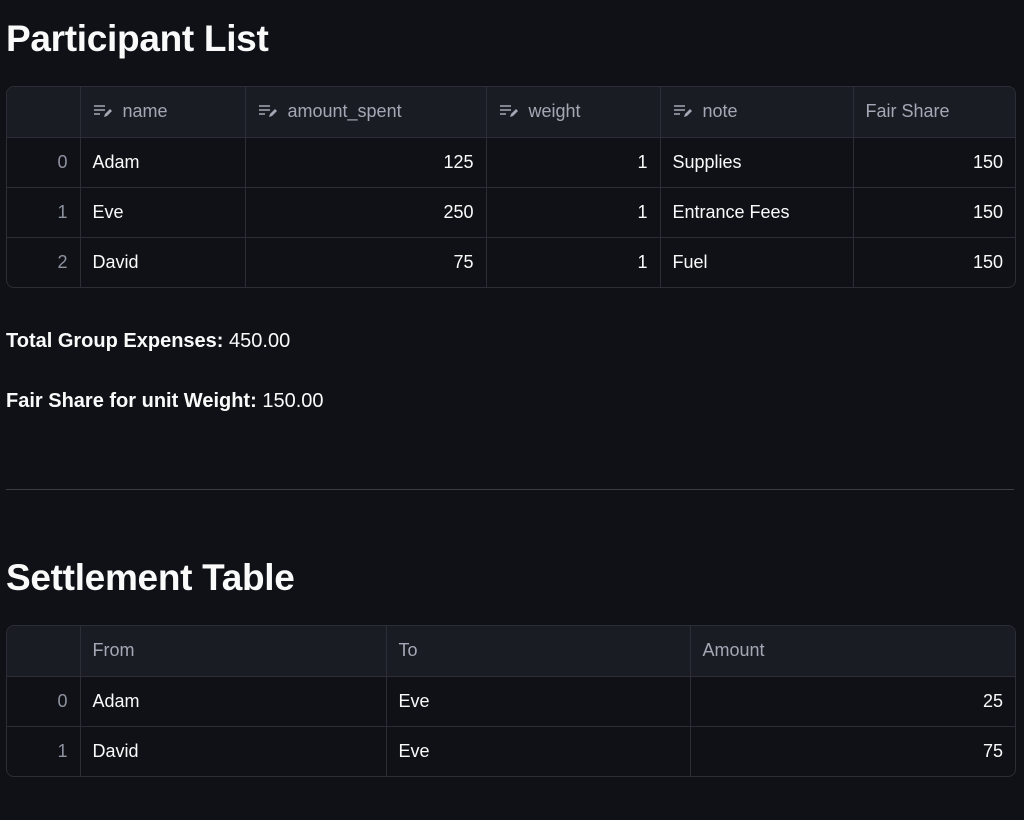  I want to click on cell-amount-spent: 125, so click(366, 162).